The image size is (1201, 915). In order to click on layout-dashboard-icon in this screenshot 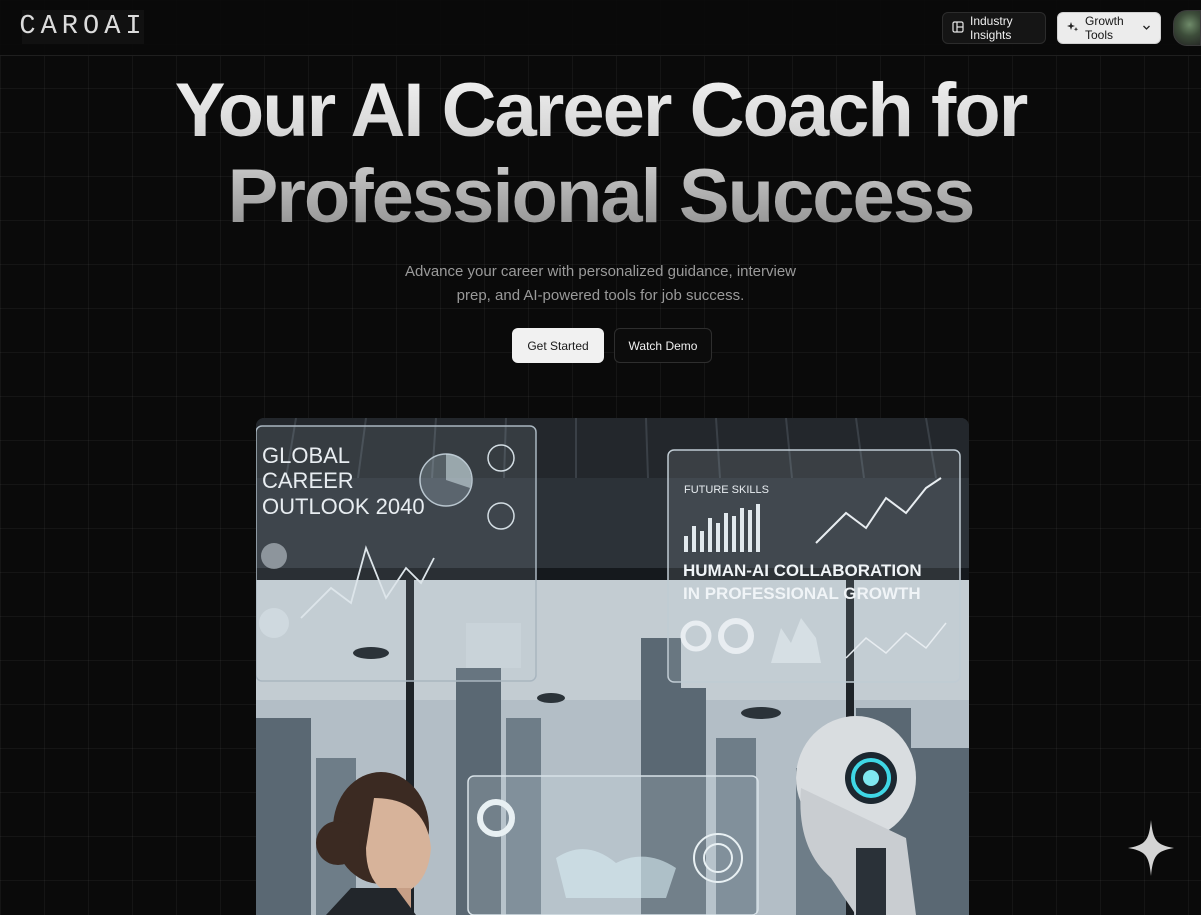, I will do `click(958, 28)`.